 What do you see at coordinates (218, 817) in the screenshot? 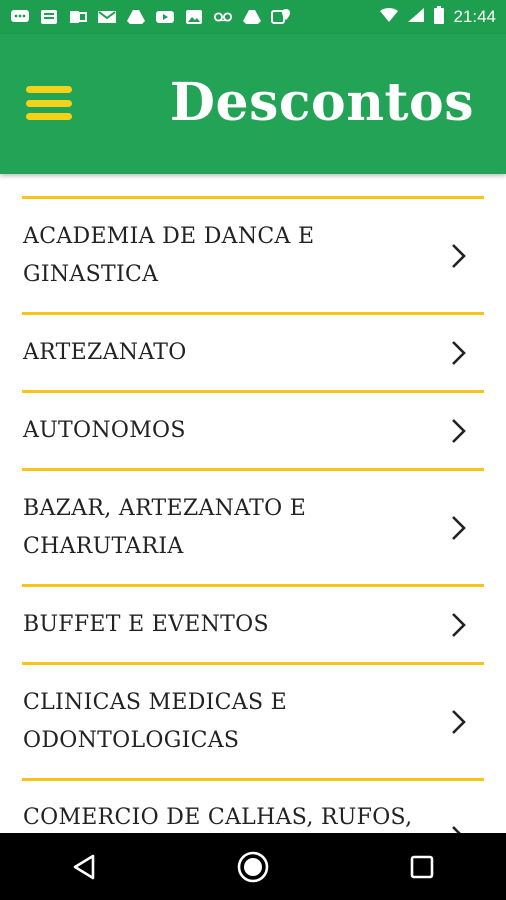
I see `list-item-label: COMERCIO DE CALHAS, RUFOS,` at bounding box center [218, 817].